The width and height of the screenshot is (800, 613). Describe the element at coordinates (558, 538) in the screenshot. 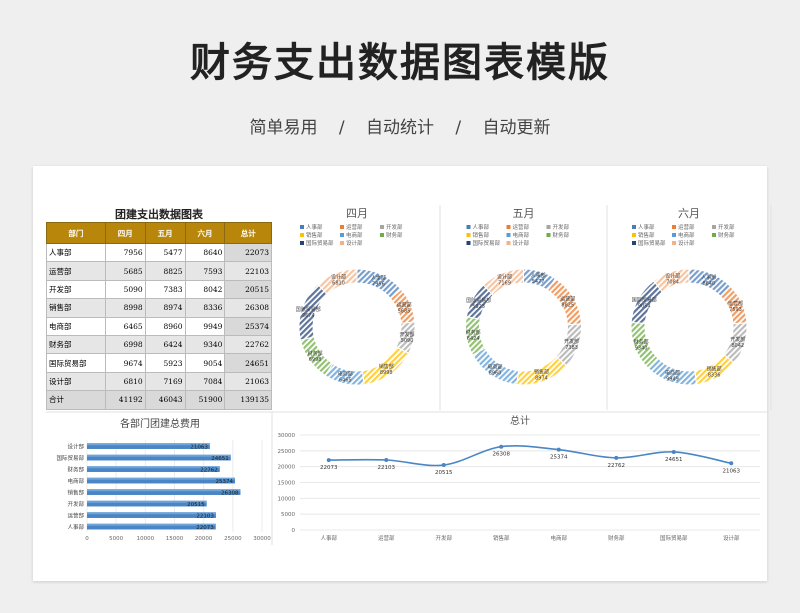

I see `x-tick-label: 电商部` at that location.